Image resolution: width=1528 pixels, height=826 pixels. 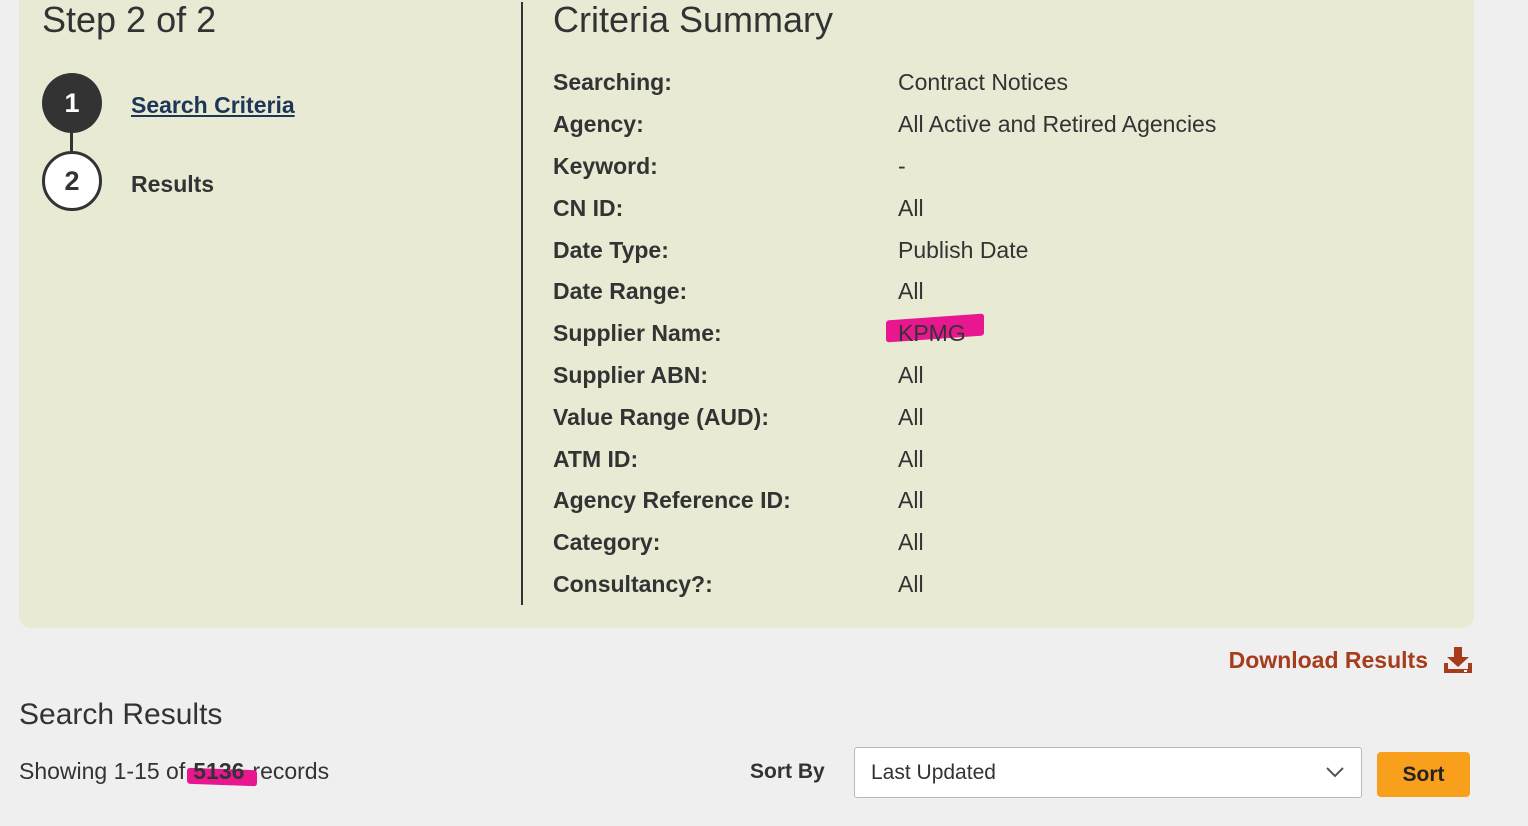 What do you see at coordinates (1057, 124) in the screenshot?
I see `criteria-value: All Active and Retired Agencies` at bounding box center [1057, 124].